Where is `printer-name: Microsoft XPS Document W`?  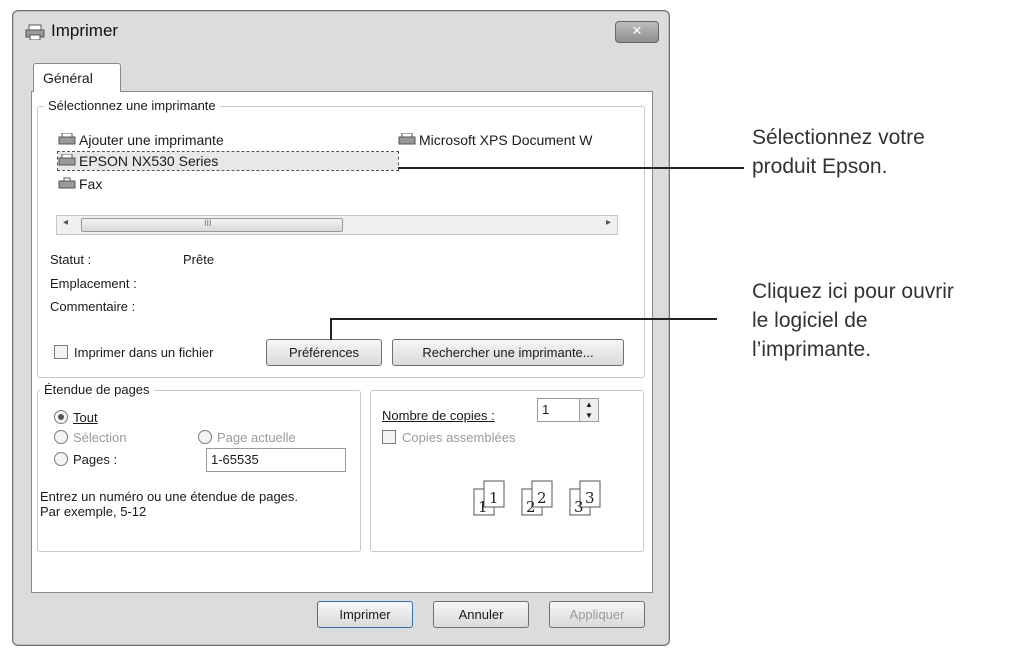
printer-name: Microsoft XPS Document W is located at coordinates (506, 140).